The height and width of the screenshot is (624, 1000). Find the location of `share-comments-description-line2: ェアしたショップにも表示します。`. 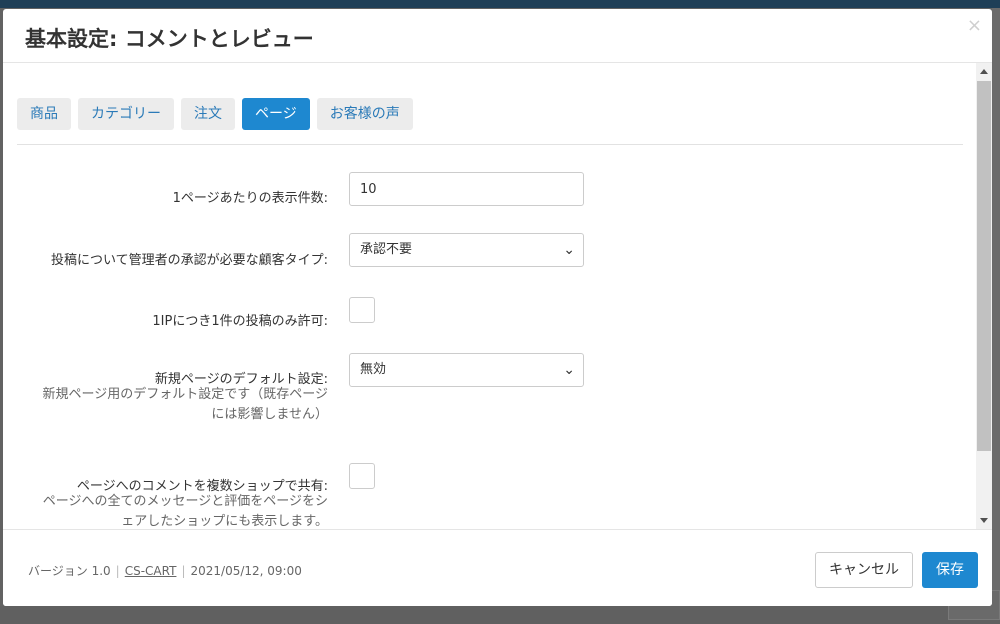

share-comments-description-line2: ェアしたショップにも表示します。 is located at coordinates (224, 521).